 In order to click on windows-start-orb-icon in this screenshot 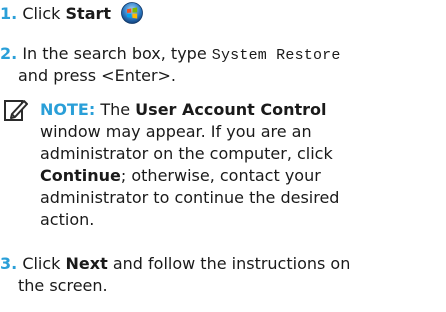, I will do `click(132, 13)`.